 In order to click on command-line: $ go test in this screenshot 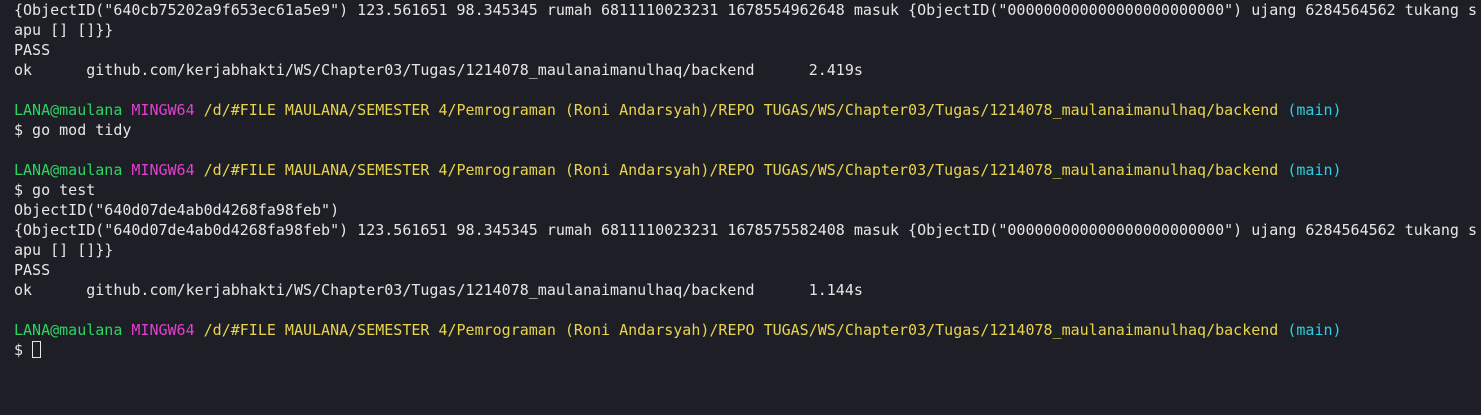, I will do `click(55, 190)`.